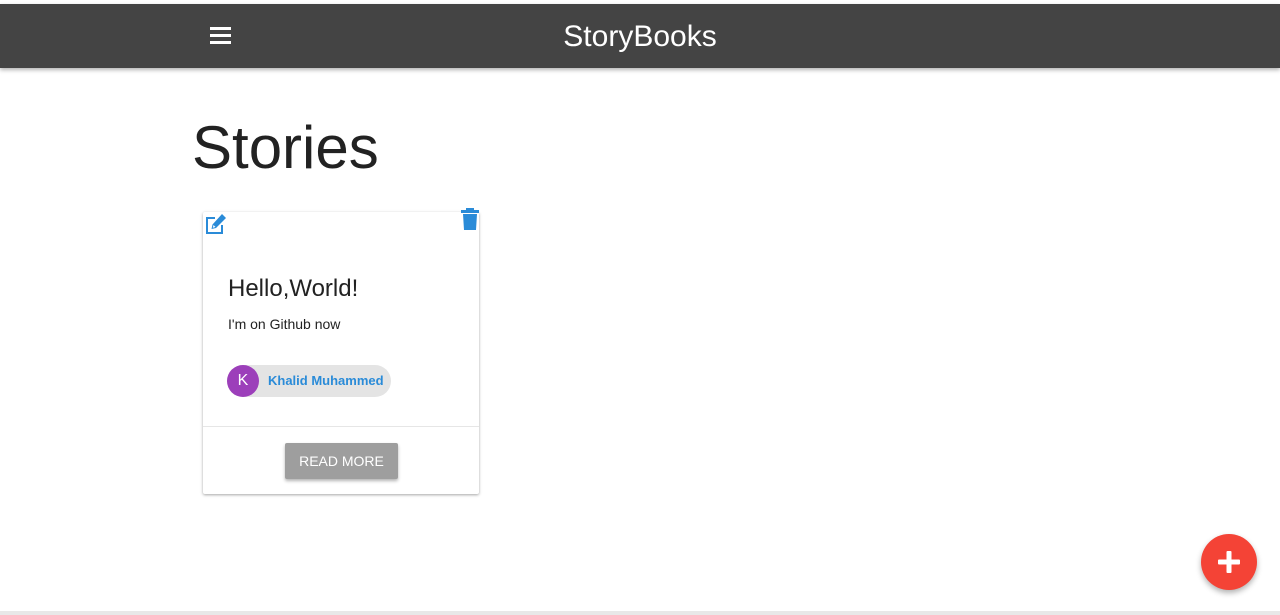 The image size is (1280, 615). Describe the element at coordinates (640, 613) in the screenshot. I see `bottom-scrollbar-strip` at that location.